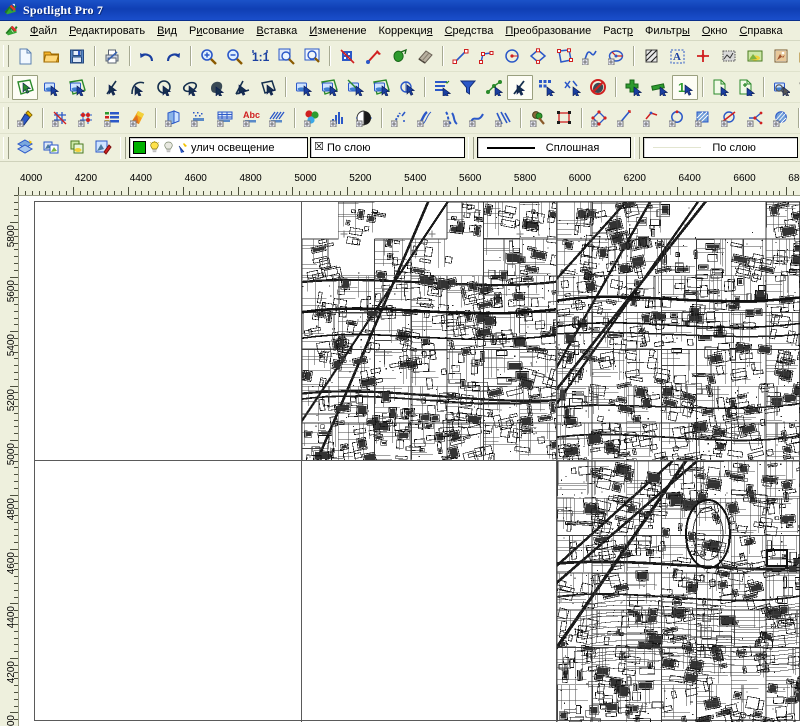 The height and width of the screenshot is (726, 800). What do you see at coordinates (797, 56) in the screenshot?
I see `image-open-icon` at bounding box center [797, 56].